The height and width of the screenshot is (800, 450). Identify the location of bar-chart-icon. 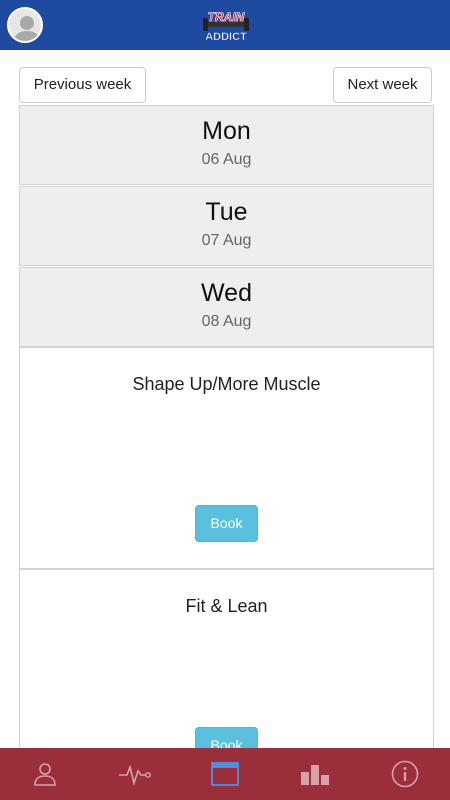
(315, 775).